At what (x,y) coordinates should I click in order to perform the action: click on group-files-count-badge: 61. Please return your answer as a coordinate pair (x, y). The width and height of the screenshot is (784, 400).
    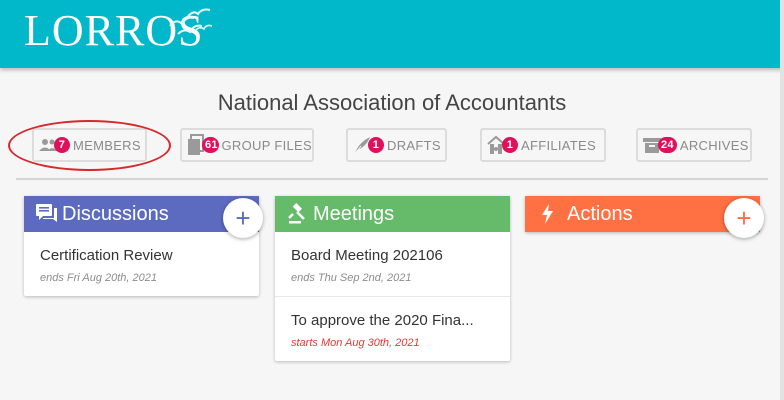
    Looking at the image, I should click on (210, 145).